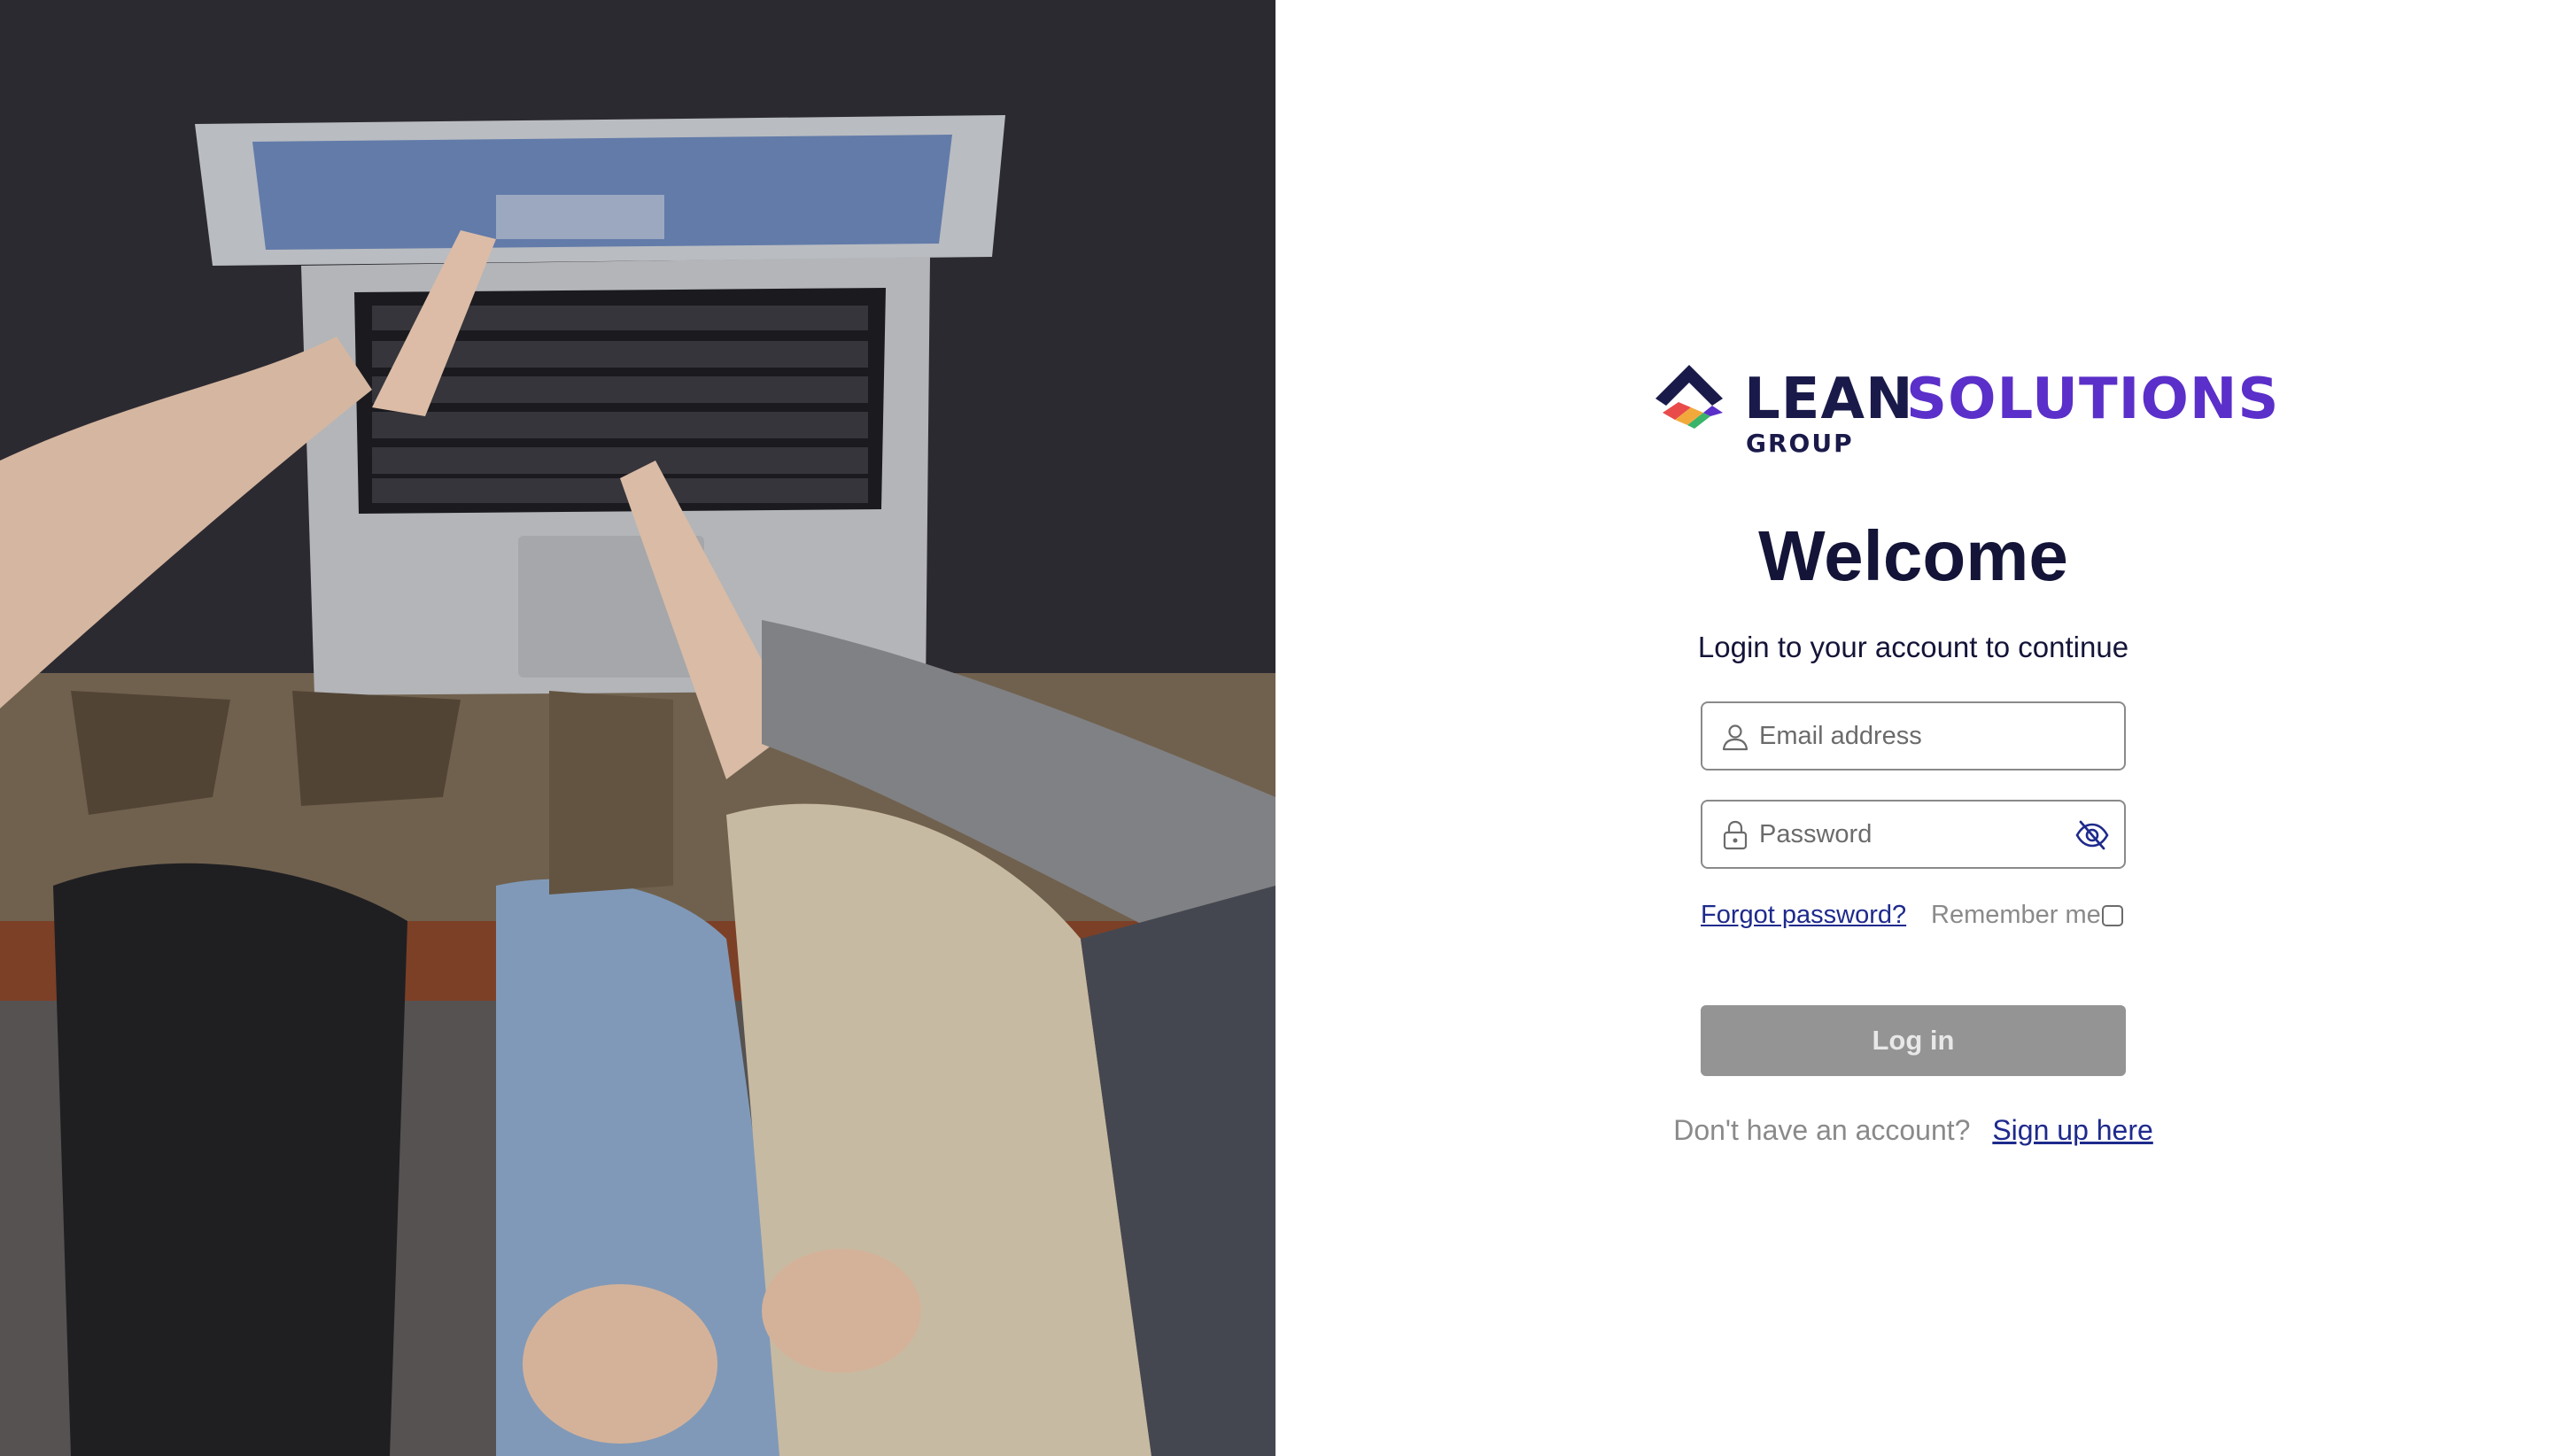  What do you see at coordinates (1913, 555) in the screenshot?
I see `page-title: Welcome` at bounding box center [1913, 555].